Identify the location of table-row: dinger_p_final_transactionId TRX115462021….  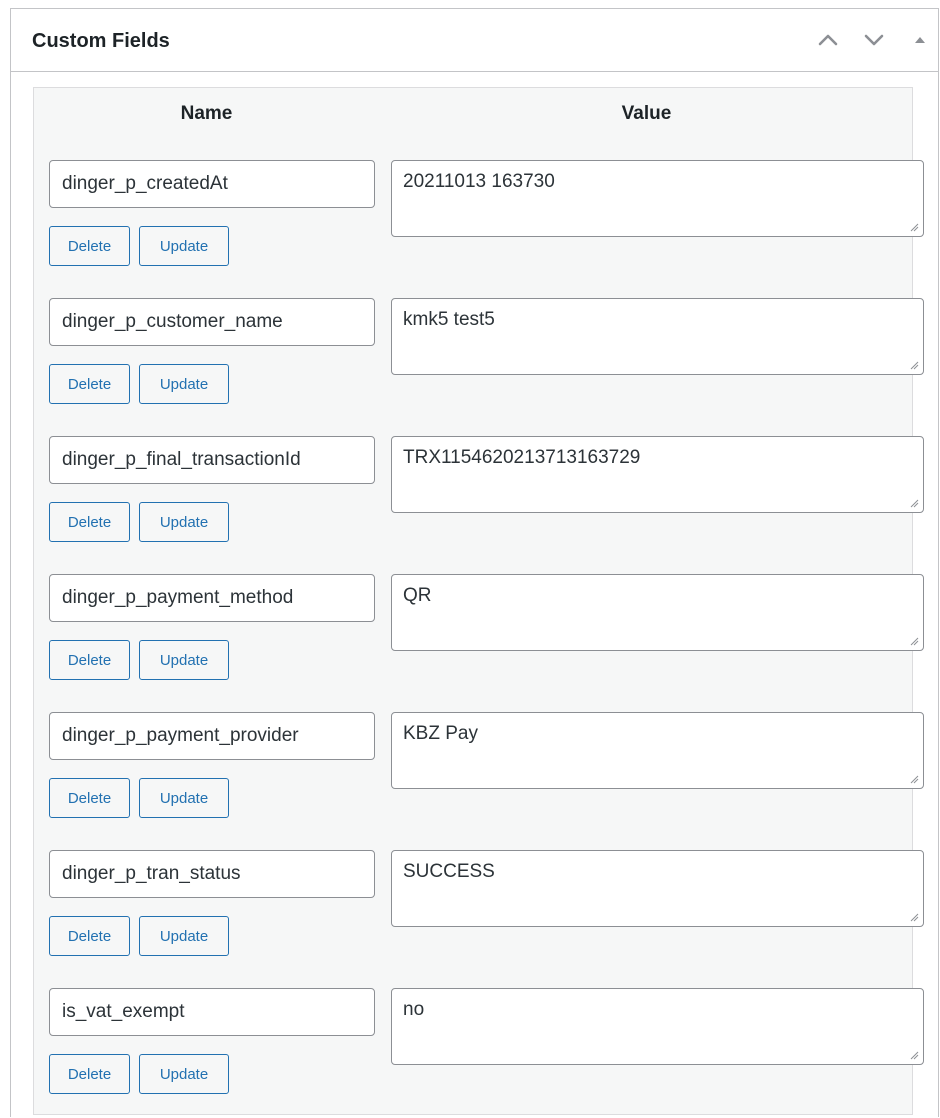
(479, 485).